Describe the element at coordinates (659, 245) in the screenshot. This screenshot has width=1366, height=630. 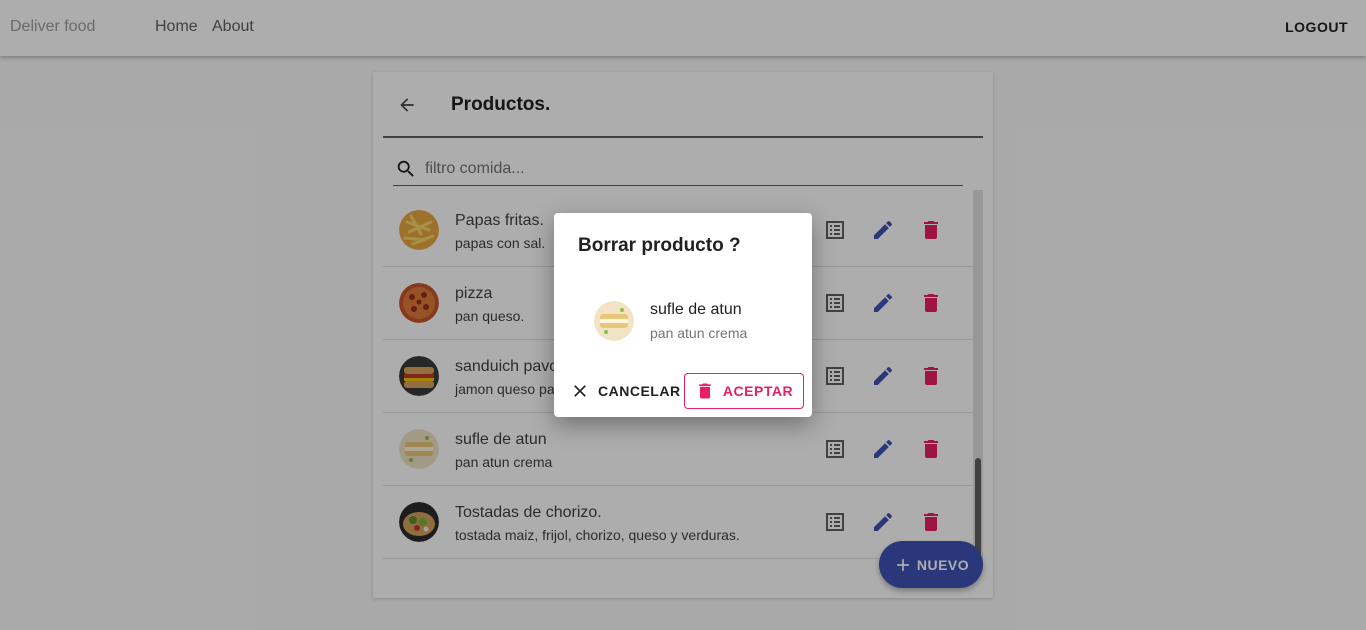
I see `dialog-title: Borrar producto ?` at that location.